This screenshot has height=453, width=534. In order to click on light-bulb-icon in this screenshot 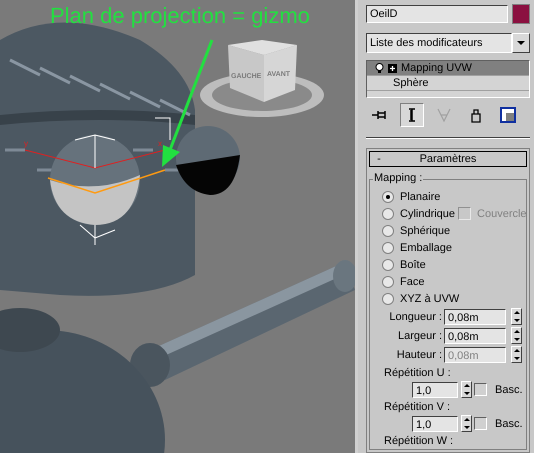, I will do `click(379, 68)`.